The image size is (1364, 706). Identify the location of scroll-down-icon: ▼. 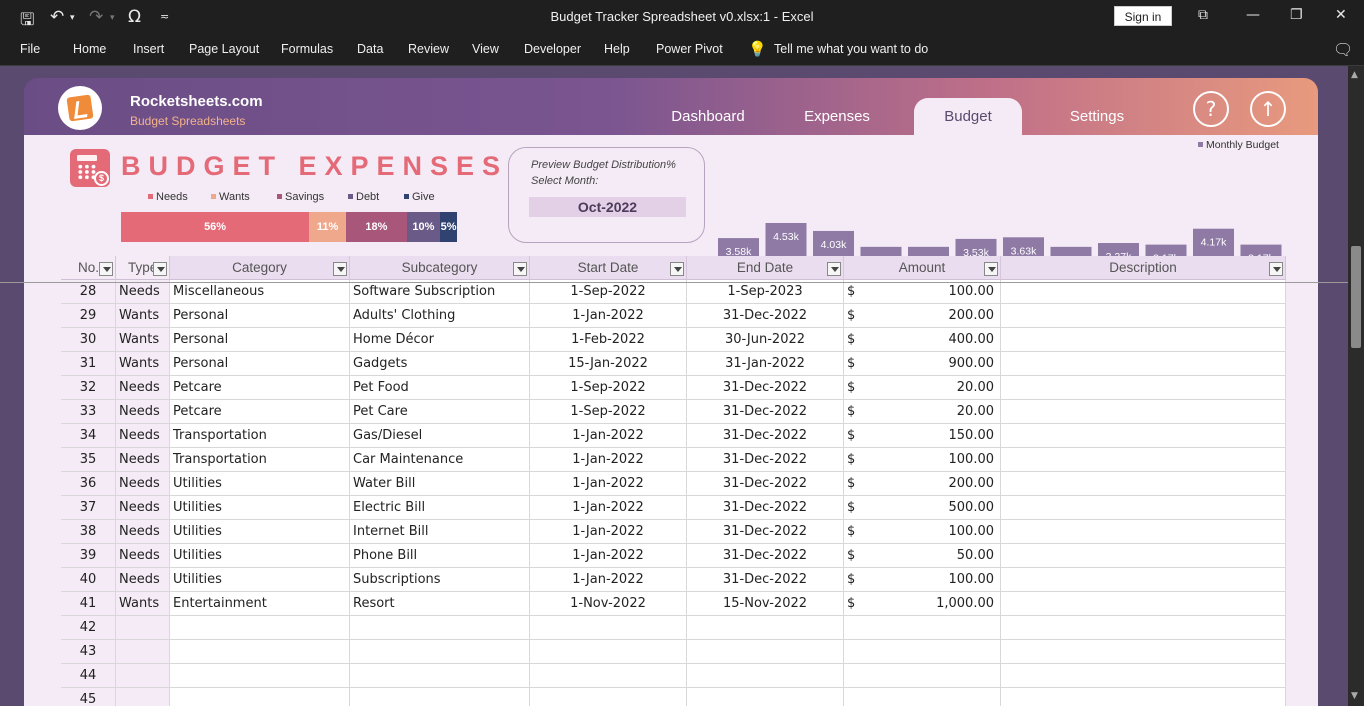
(1354, 696).